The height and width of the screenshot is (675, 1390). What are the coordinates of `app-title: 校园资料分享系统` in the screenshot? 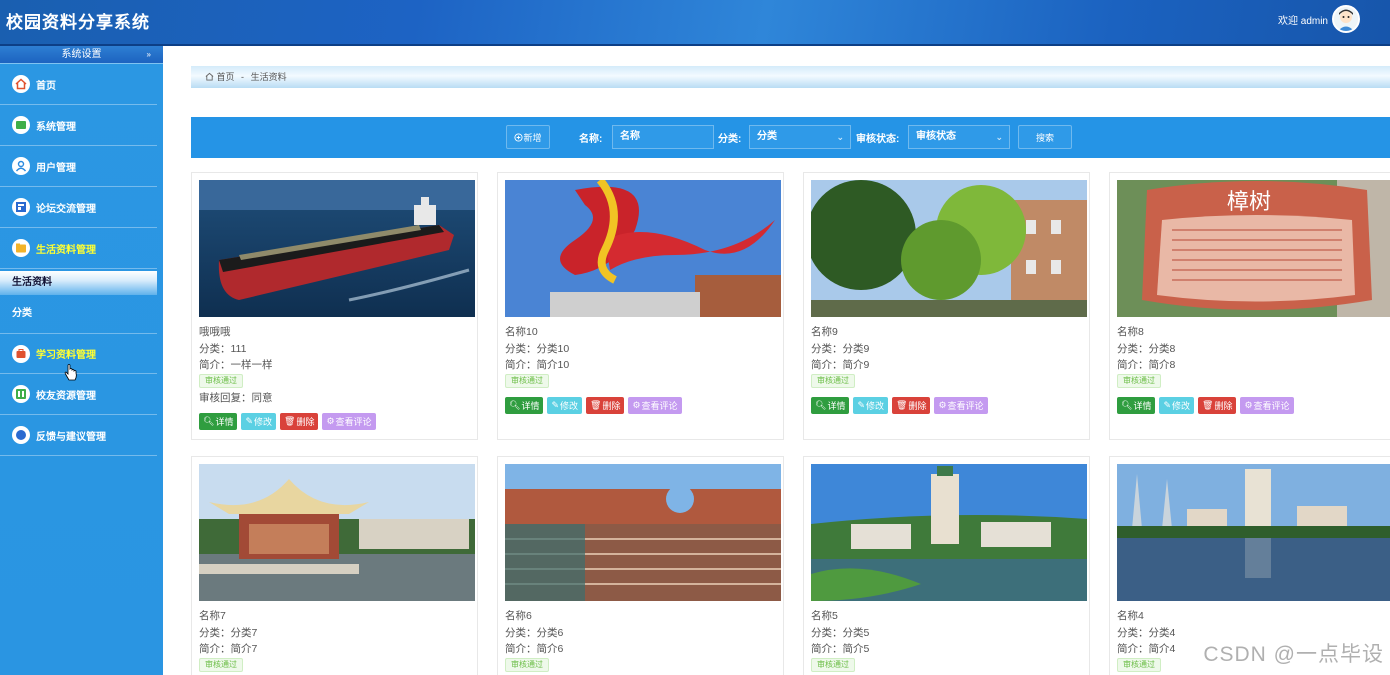 It's located at (78, 22).